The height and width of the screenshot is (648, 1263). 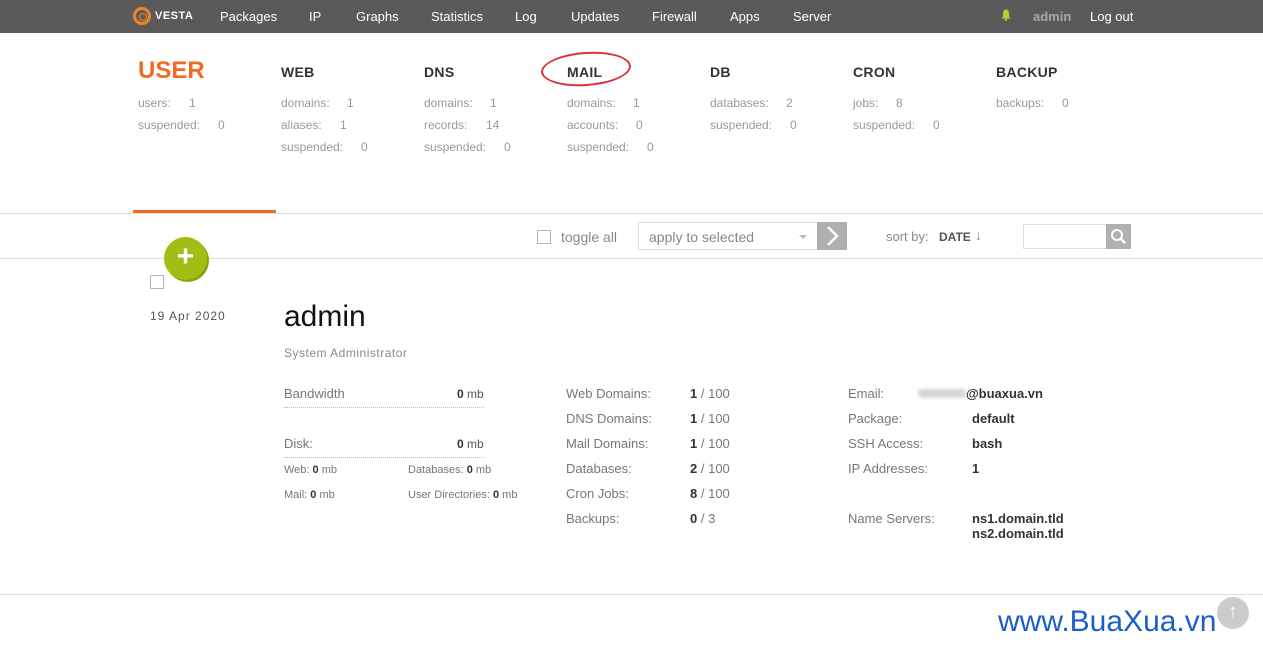 What do you see at coordinates (460, 103) in the screenshot?
I see `stat-dns-domains: domains: 1` at bounding box center [460, 103].